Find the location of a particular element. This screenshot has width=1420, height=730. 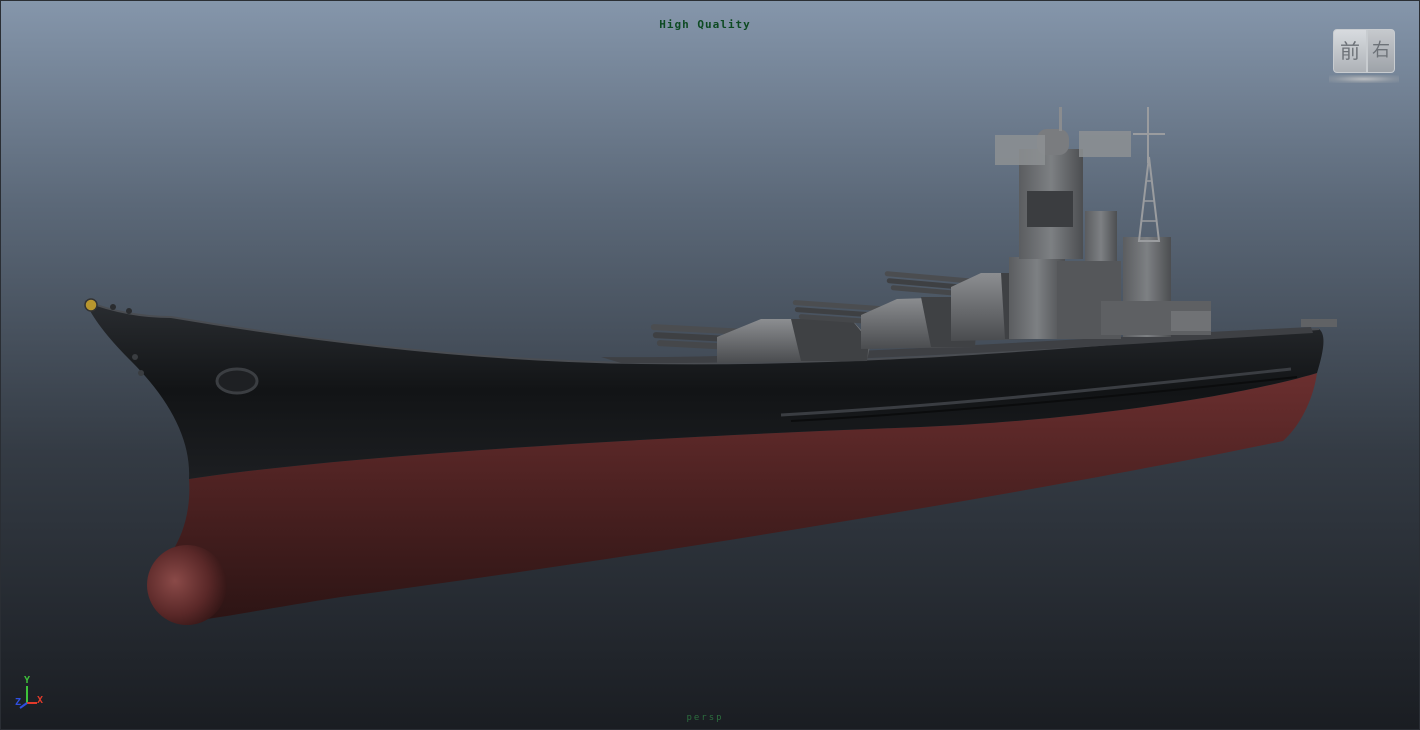

axis-x-label: X is located at coordinates (40, 700).